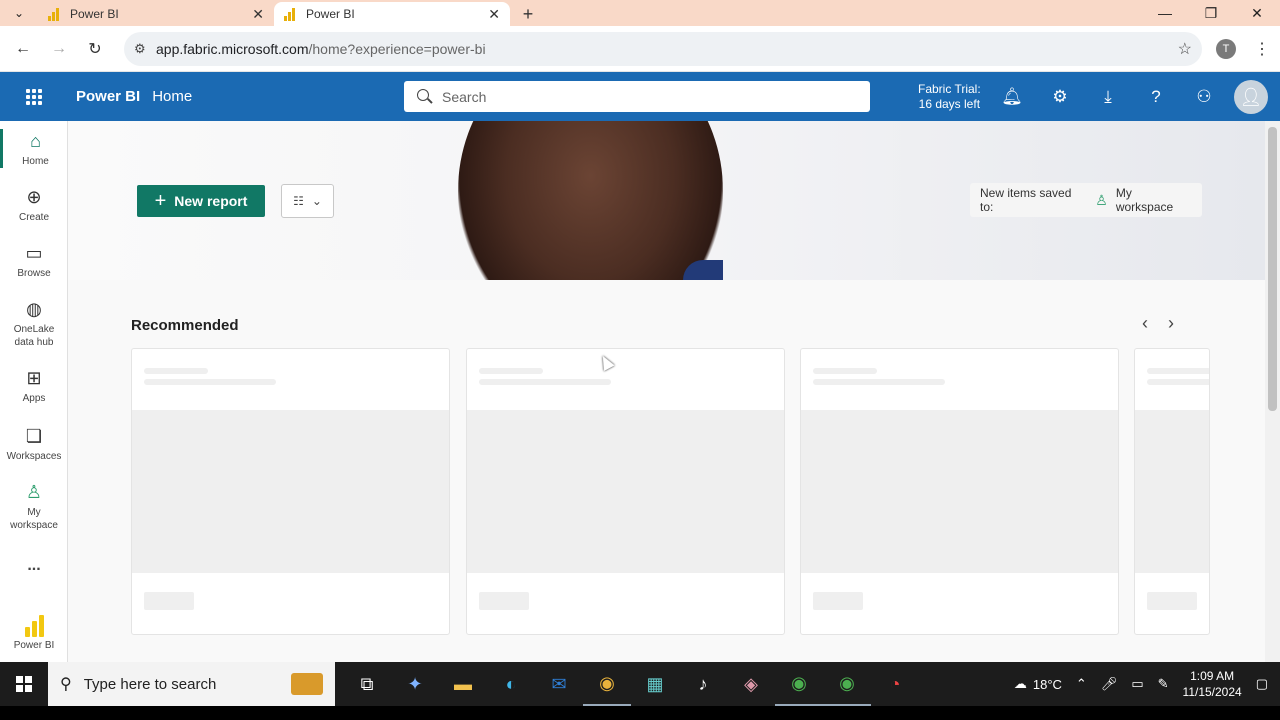 The height and width of the screenshot is (720, 1280). I want to click on microphone-icon: 🎤︎, so click(1109, 684).